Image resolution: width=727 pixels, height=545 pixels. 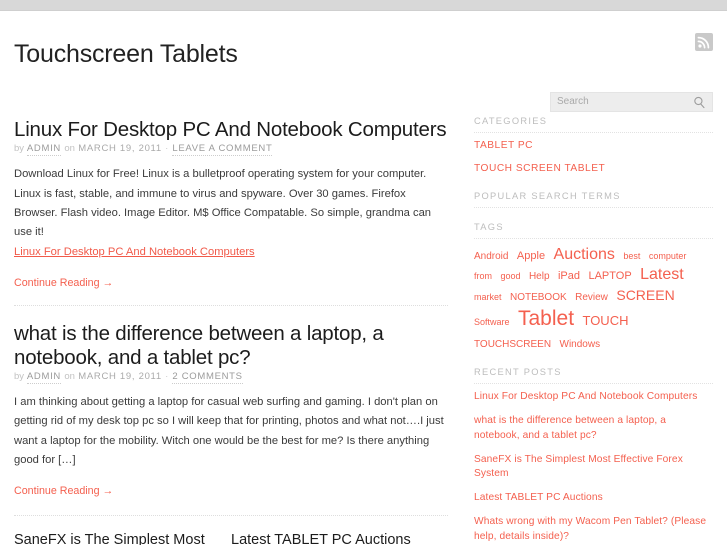 I want to click on tag-link: Review, so click(x=591, y=297).